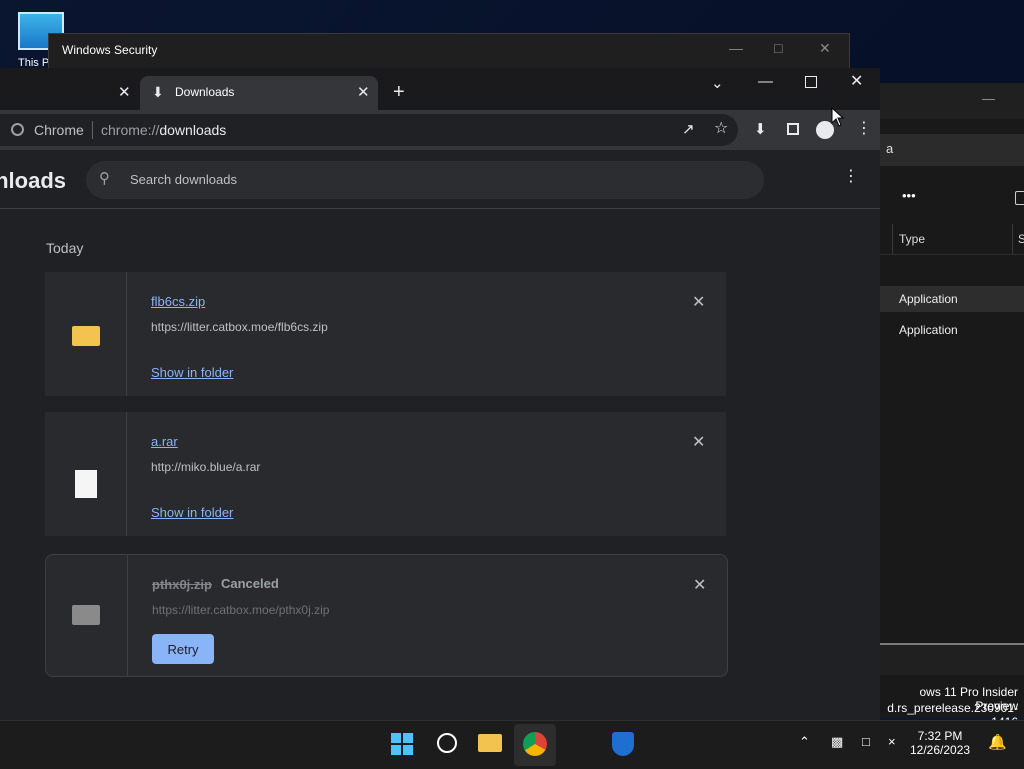  What do you see at coordinates (952, 101) in the screenshot?
I see `explorer-titlebar: —` at bounding box center [952, 101].